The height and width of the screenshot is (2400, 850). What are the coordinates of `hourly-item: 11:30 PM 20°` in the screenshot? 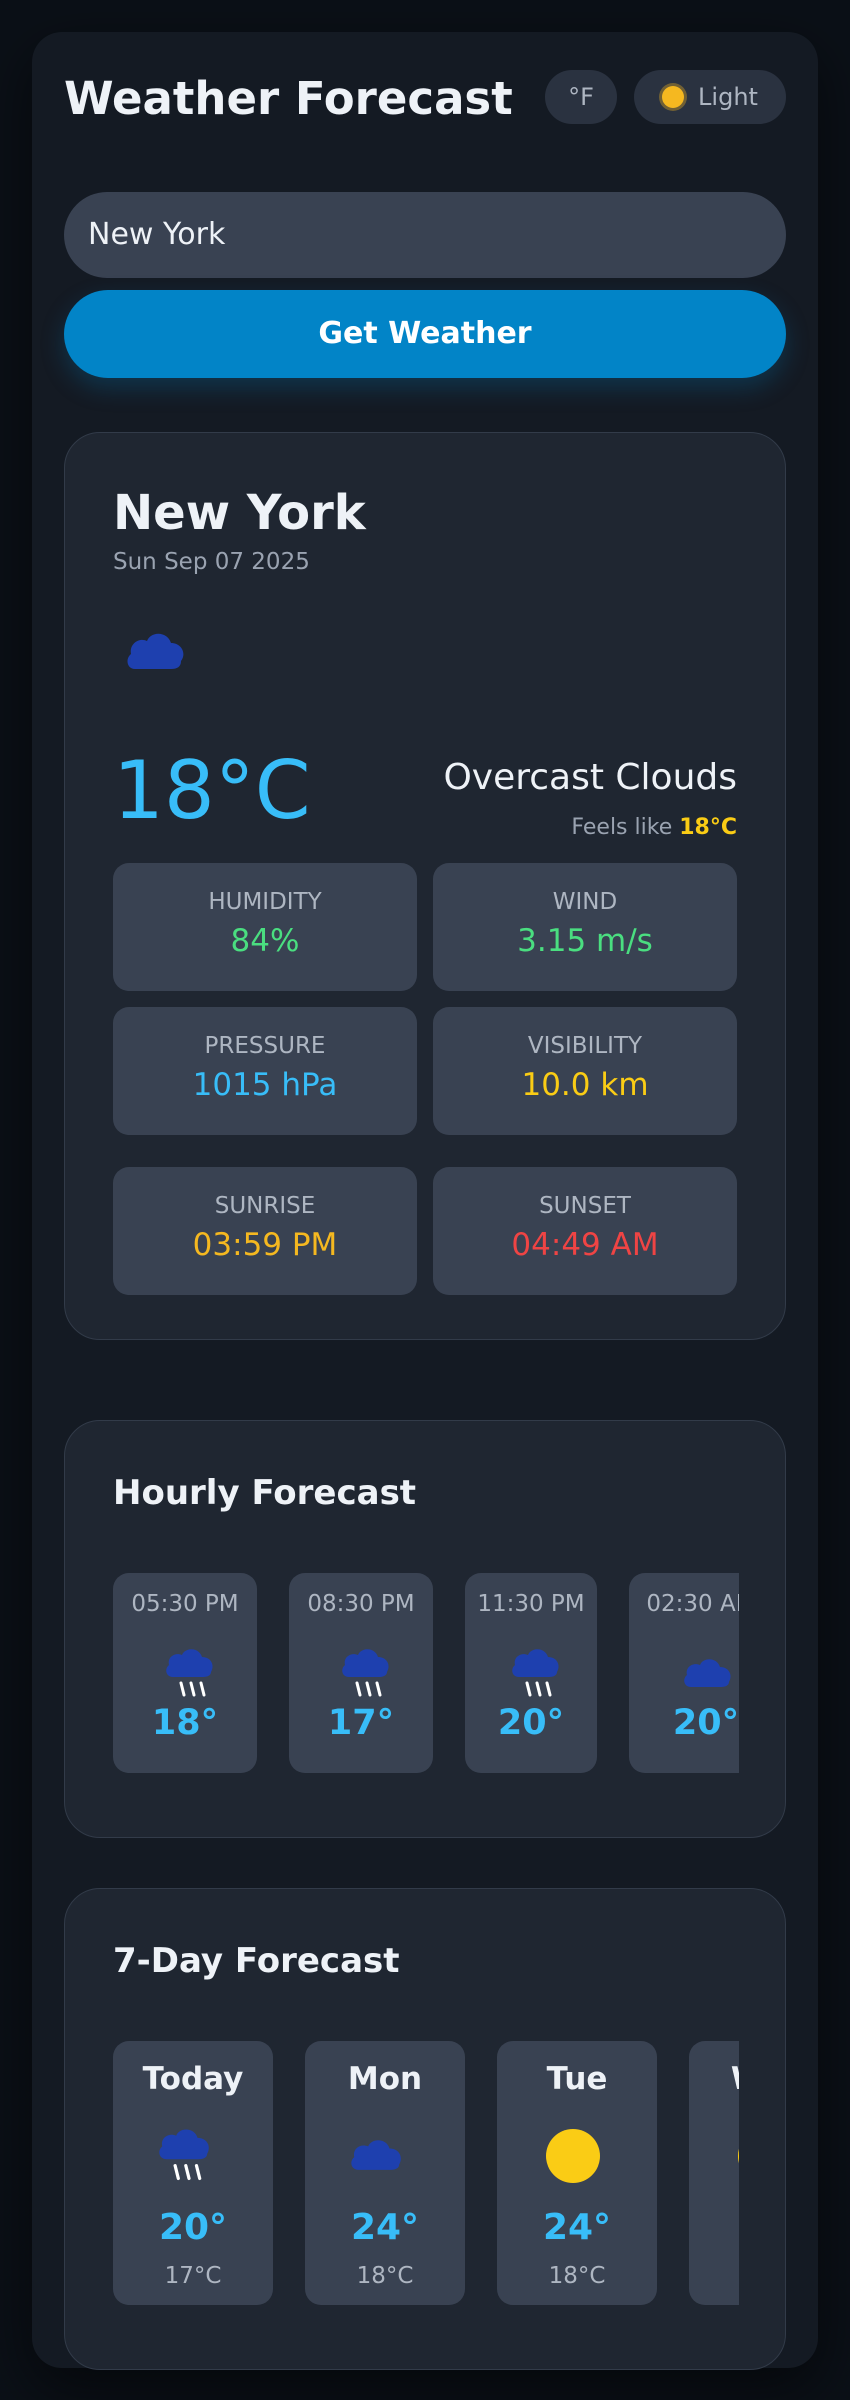 It's located at (531, 1673).